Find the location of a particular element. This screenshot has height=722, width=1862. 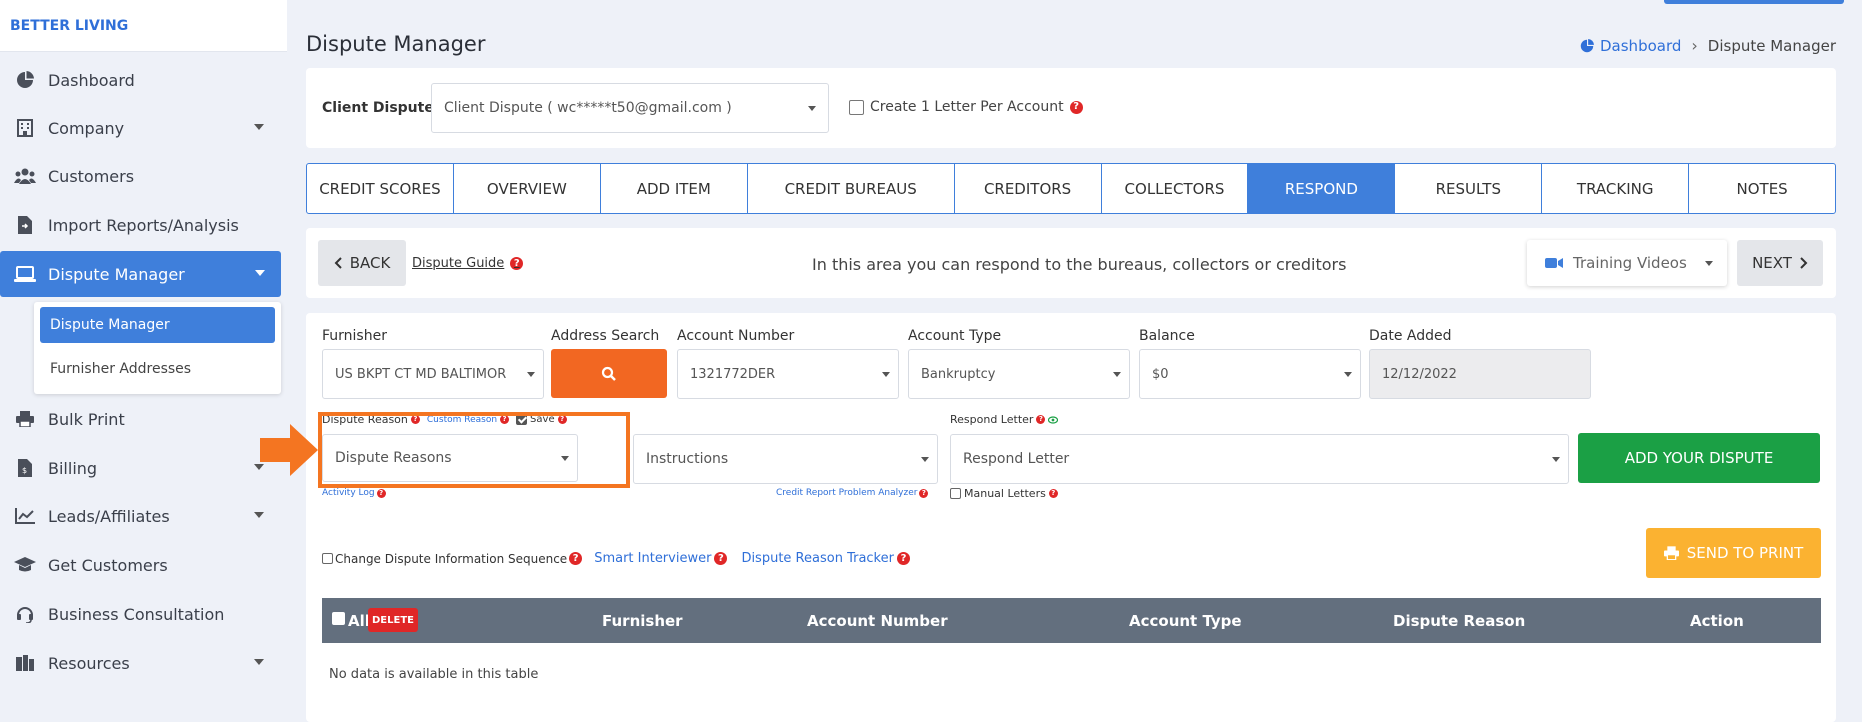

client-dispute-select: Client Dispute ( wc*****t50@gmail.com ) is located at coordinates (630, 108).